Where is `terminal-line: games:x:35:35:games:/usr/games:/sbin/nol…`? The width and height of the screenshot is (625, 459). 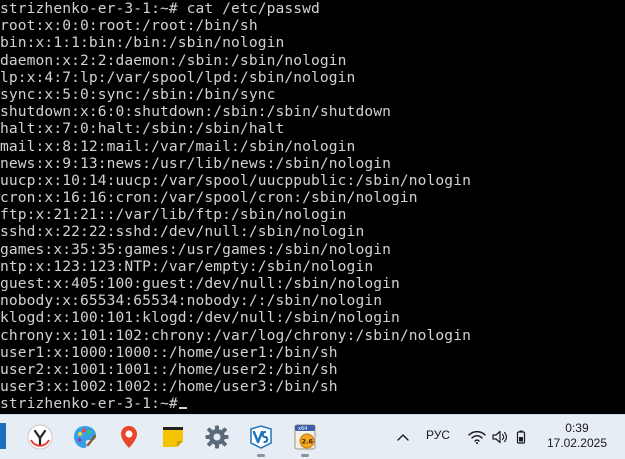
terminal-line: games:x:35:35:games:/usr/games:/sbin/nol… is located at coordinates (195, 249).